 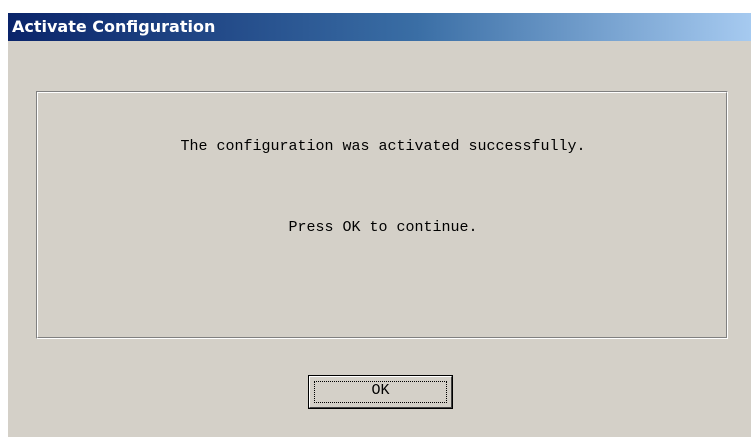 What do you see at coordinates (379, 27) in the screenshot?
I see `title-bar: Activate Configuration` at bounding box center [379, 27].